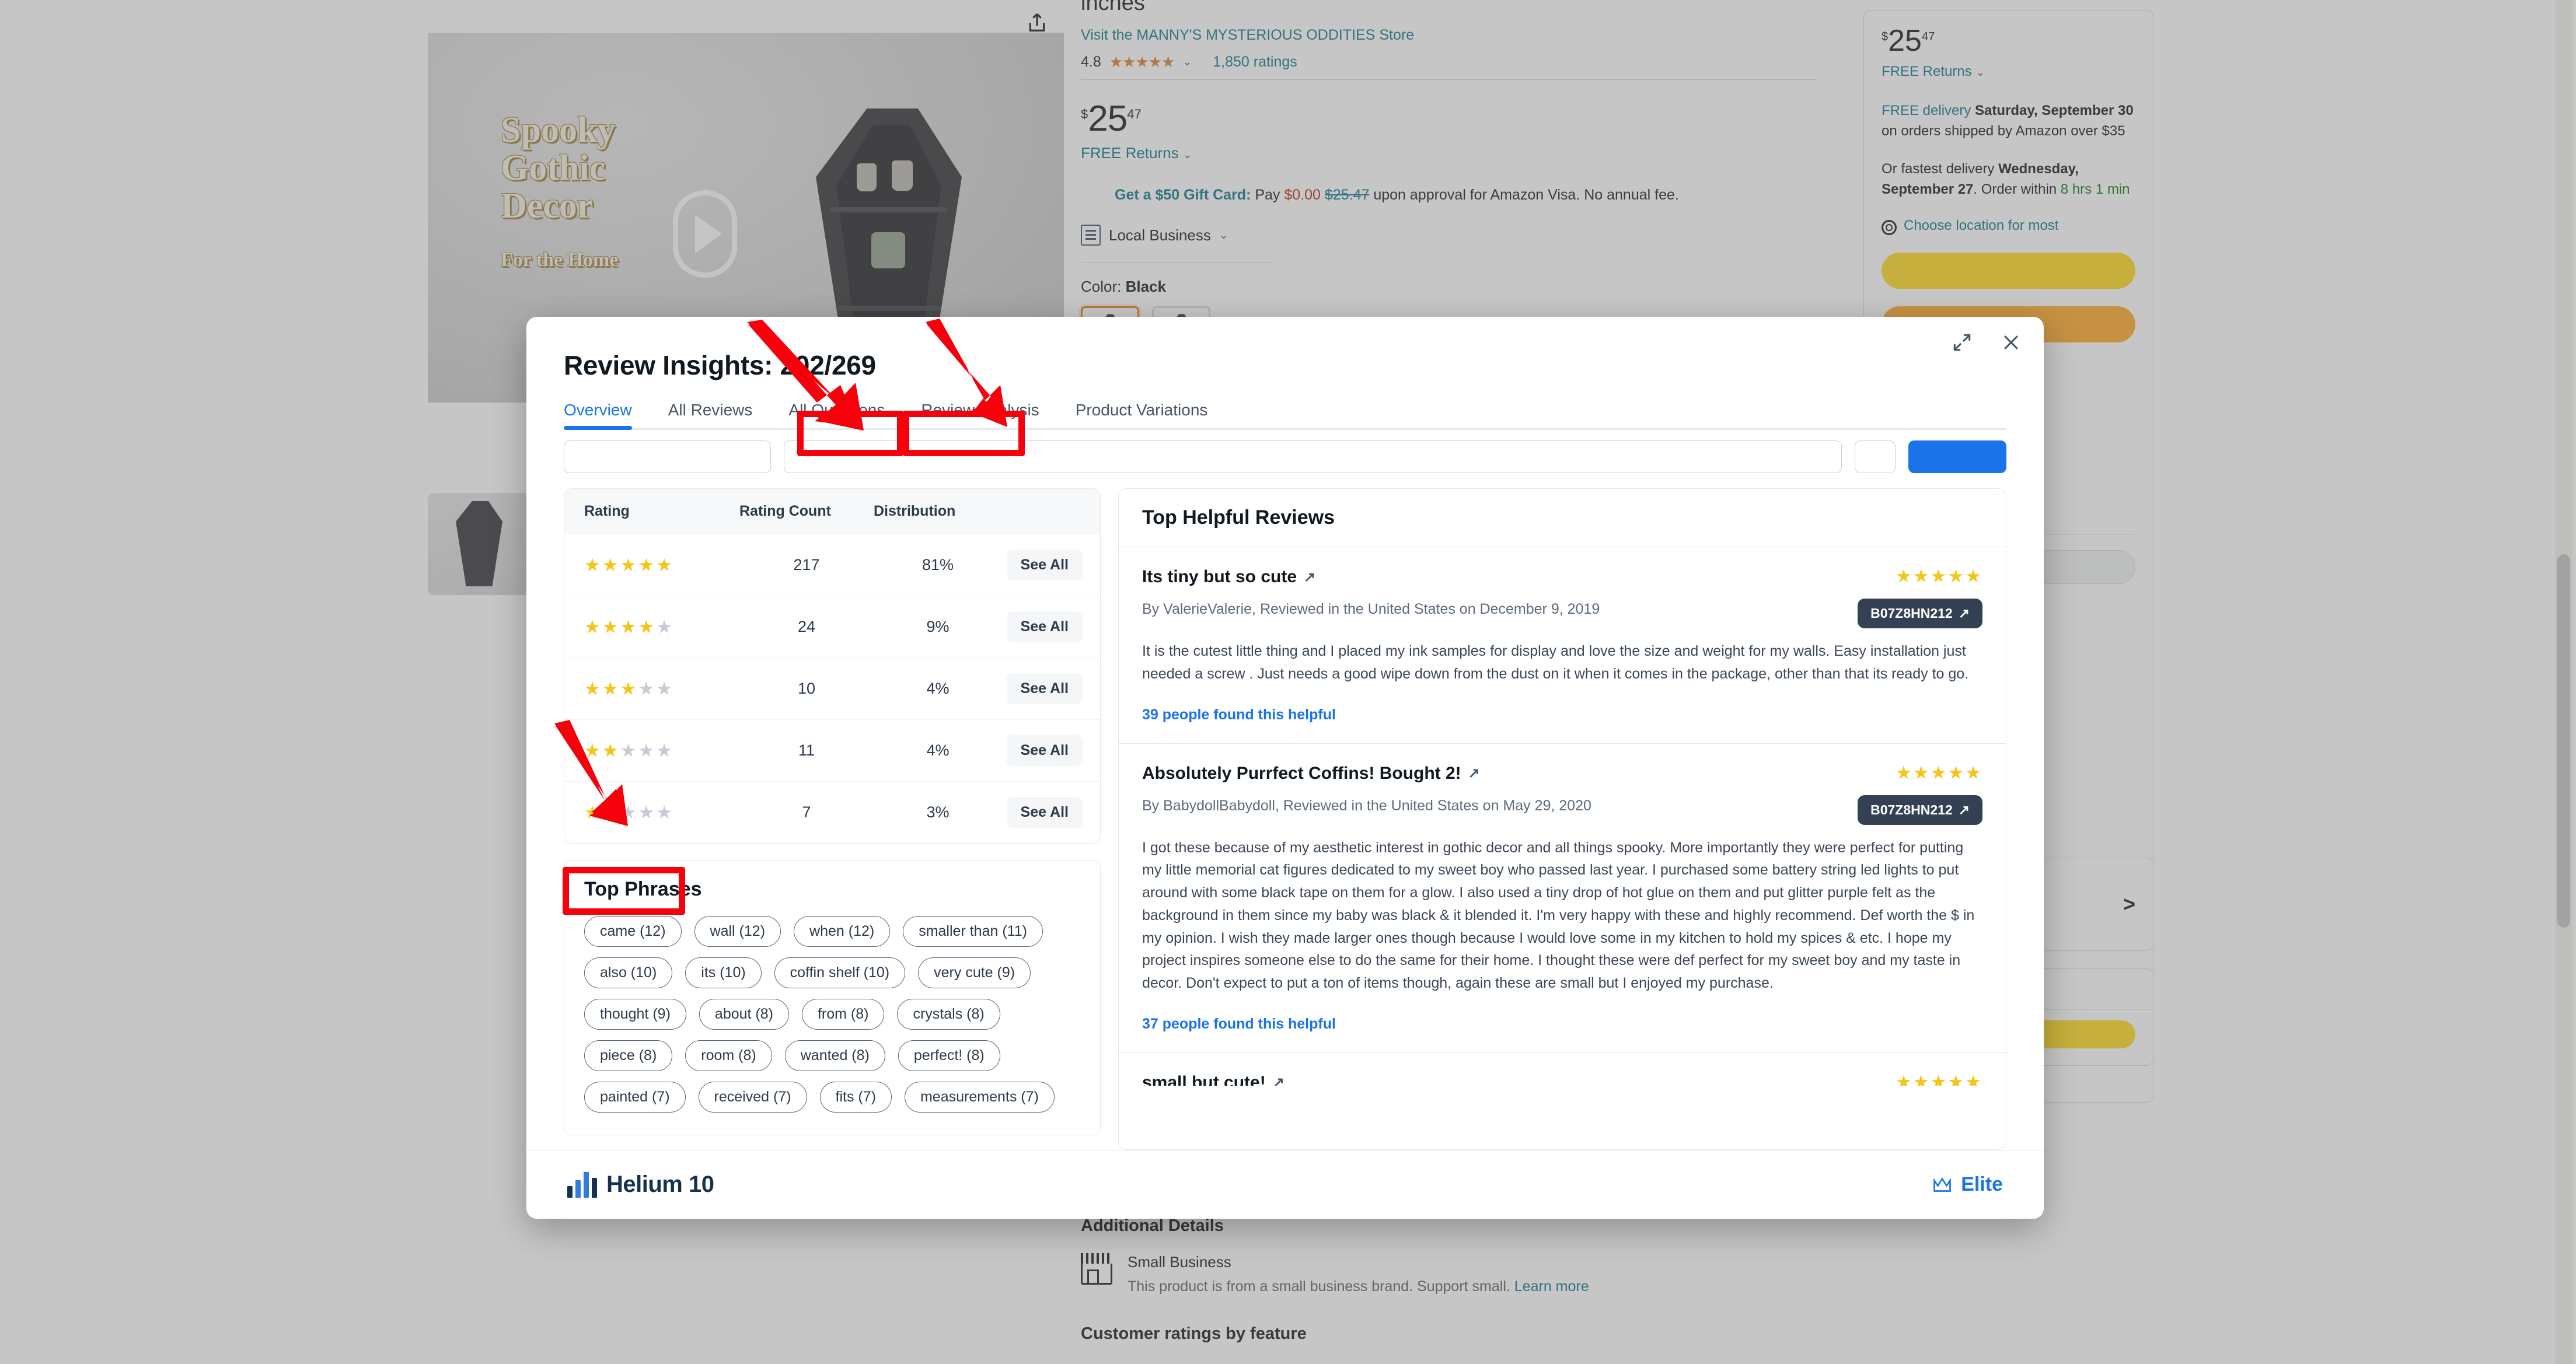 The height and width of the screenshot is (1364, 2576). I want to click on table-row: ★★★★★ 217 81% See All, so click(832, 565).